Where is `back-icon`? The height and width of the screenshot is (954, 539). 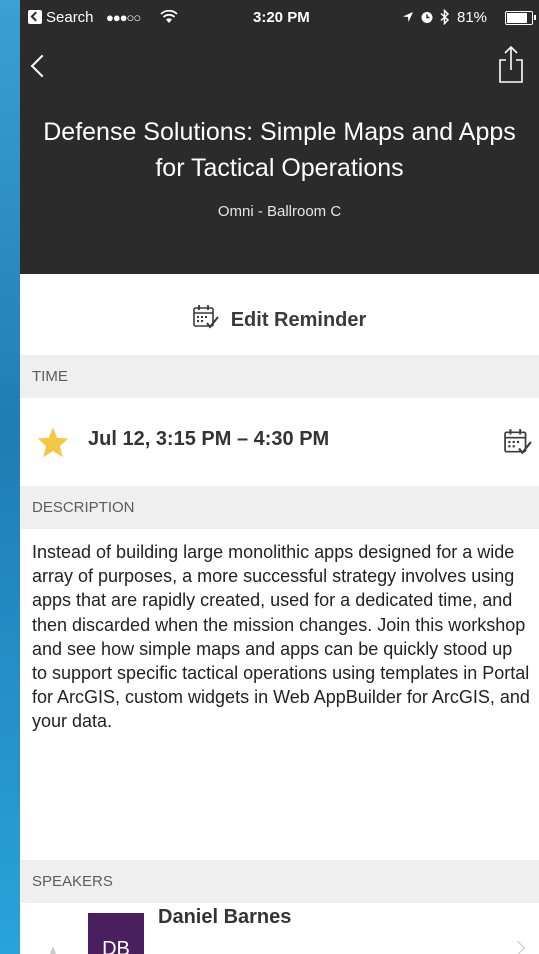 back-icon is located at coordinates (42, 66).